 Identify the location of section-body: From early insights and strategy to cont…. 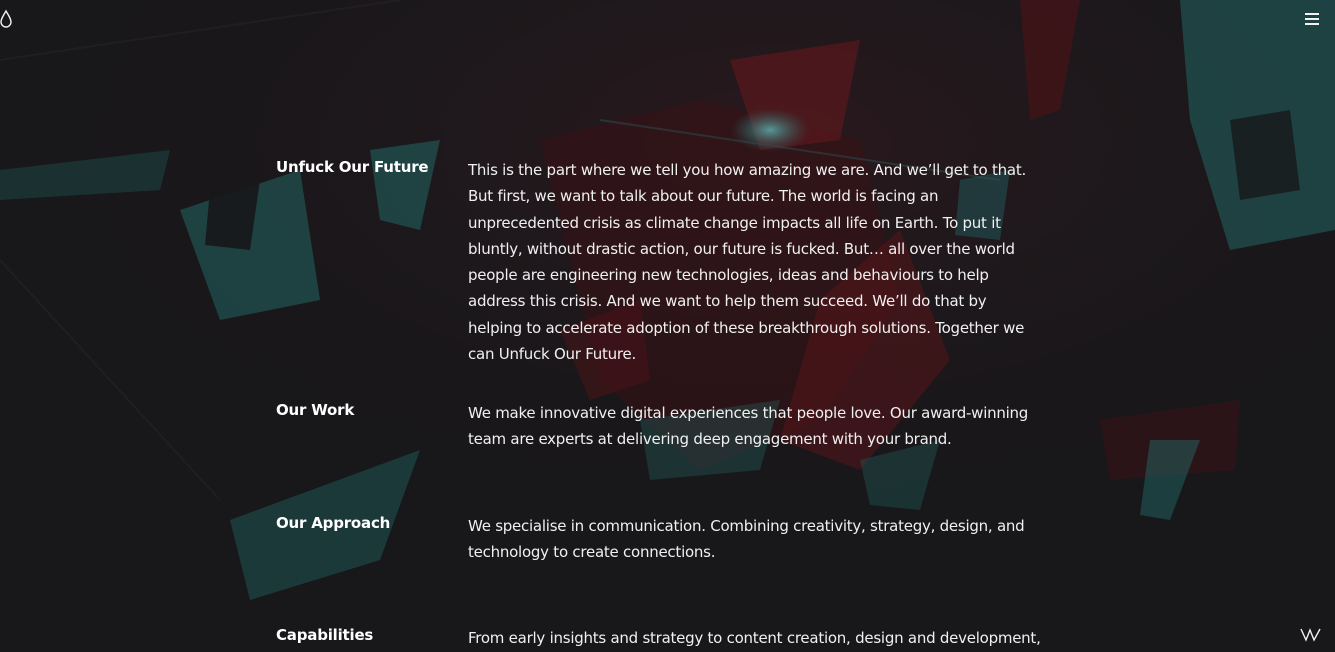
(754, 638).